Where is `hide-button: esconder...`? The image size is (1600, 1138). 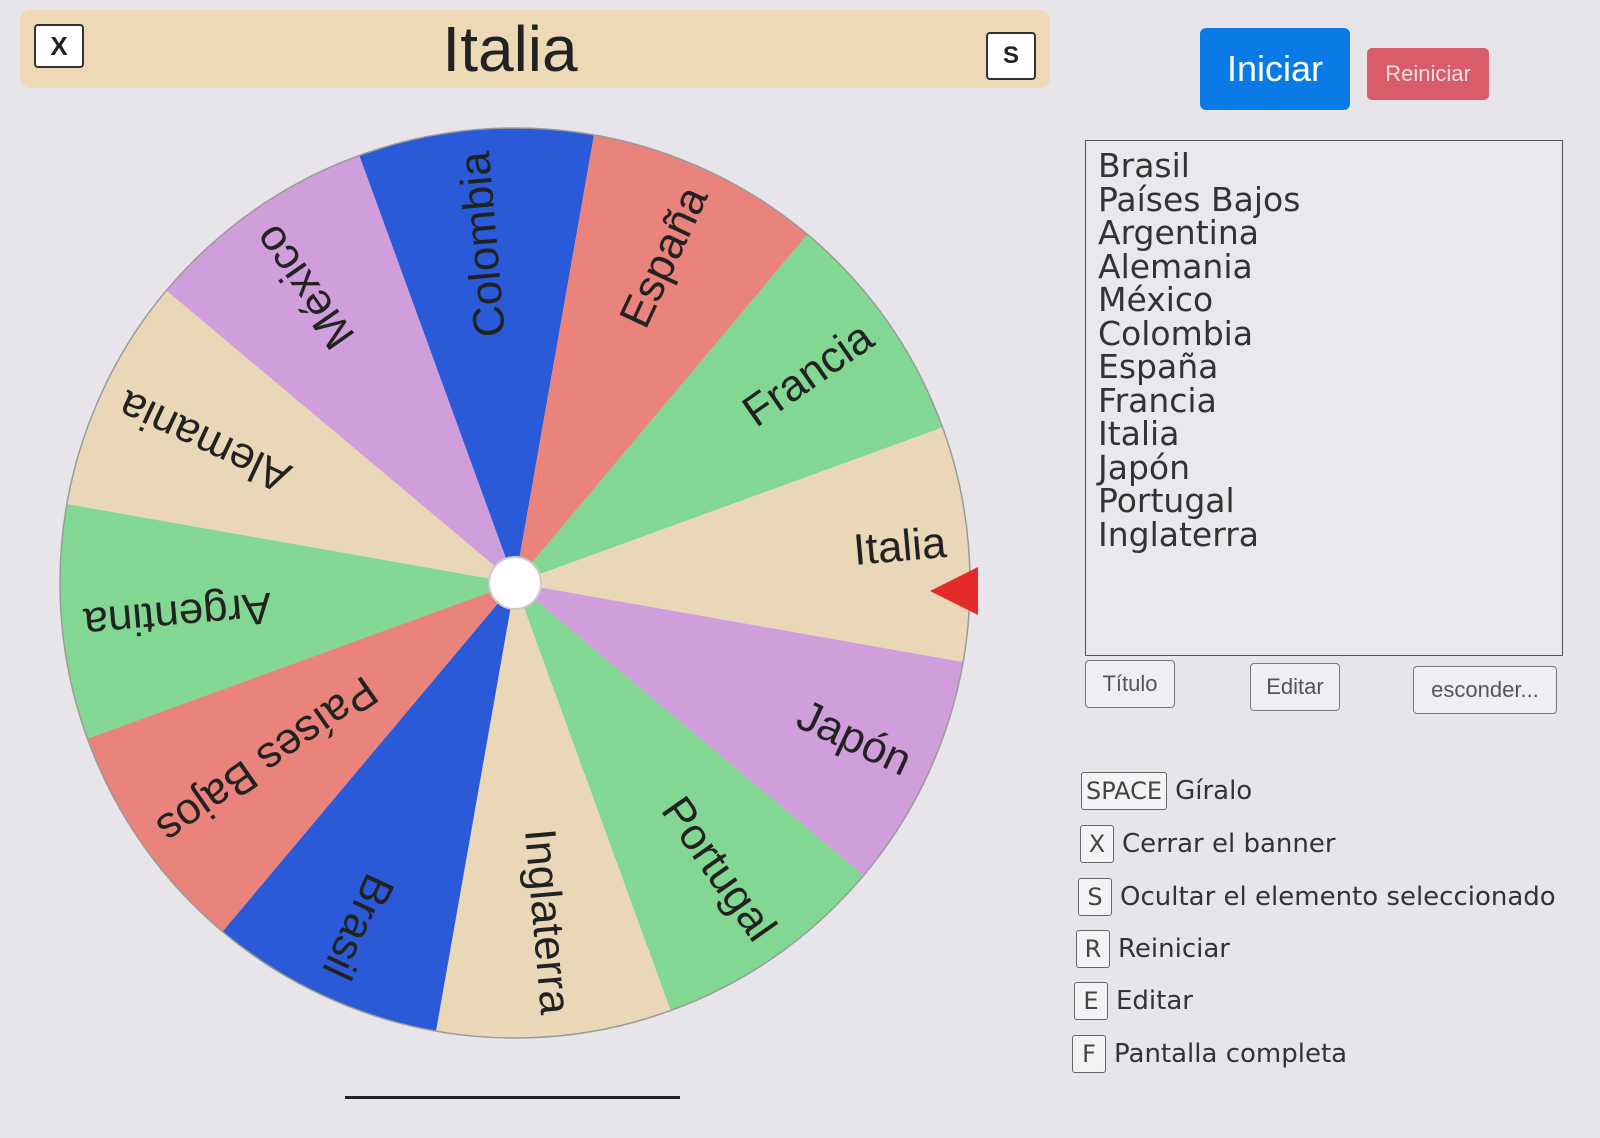
hide-button: esconder... is located at coordinates (1485, 690).